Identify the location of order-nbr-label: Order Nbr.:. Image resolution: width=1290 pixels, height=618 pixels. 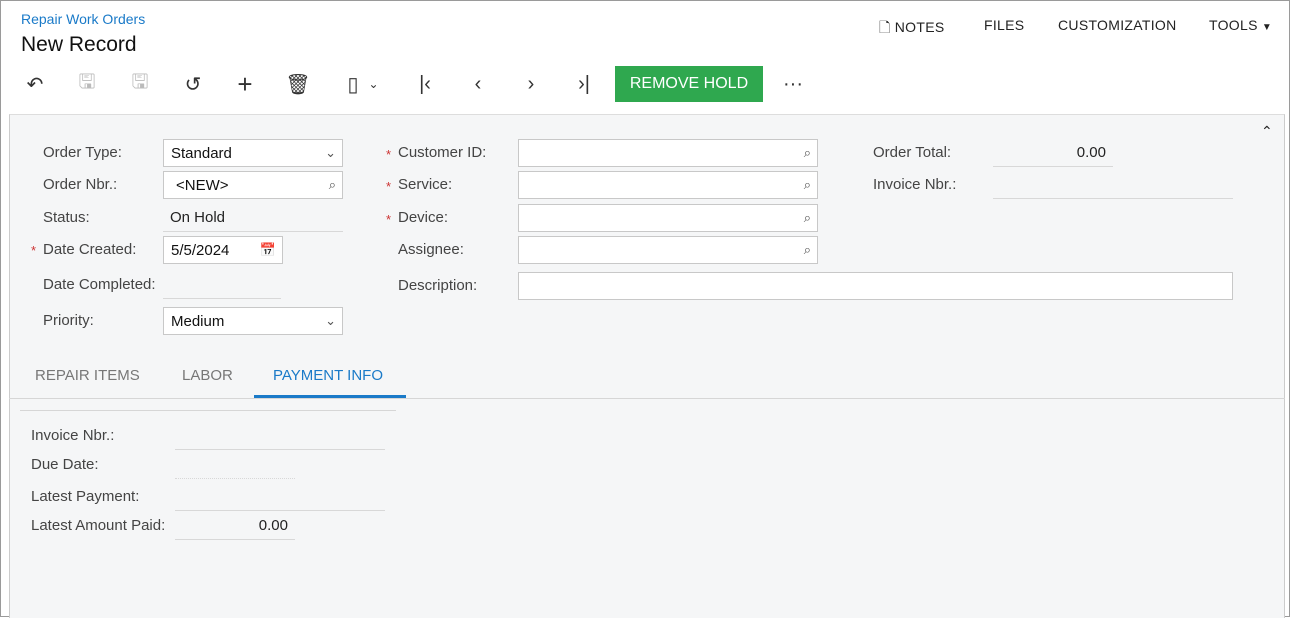
(80, 184).